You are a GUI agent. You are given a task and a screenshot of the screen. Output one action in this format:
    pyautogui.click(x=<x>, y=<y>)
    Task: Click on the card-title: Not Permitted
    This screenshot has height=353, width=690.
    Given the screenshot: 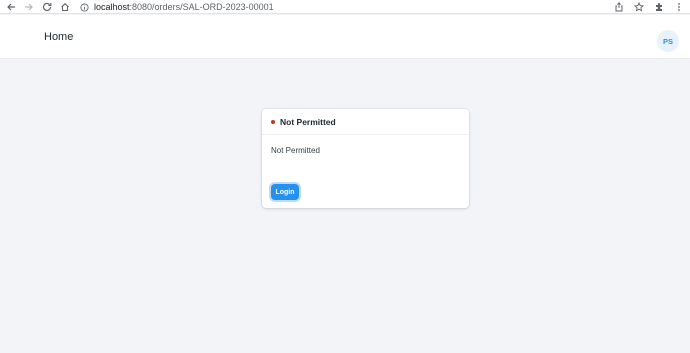 What is the action you would take?
    pyautogui.click(x=308, y=121)
    